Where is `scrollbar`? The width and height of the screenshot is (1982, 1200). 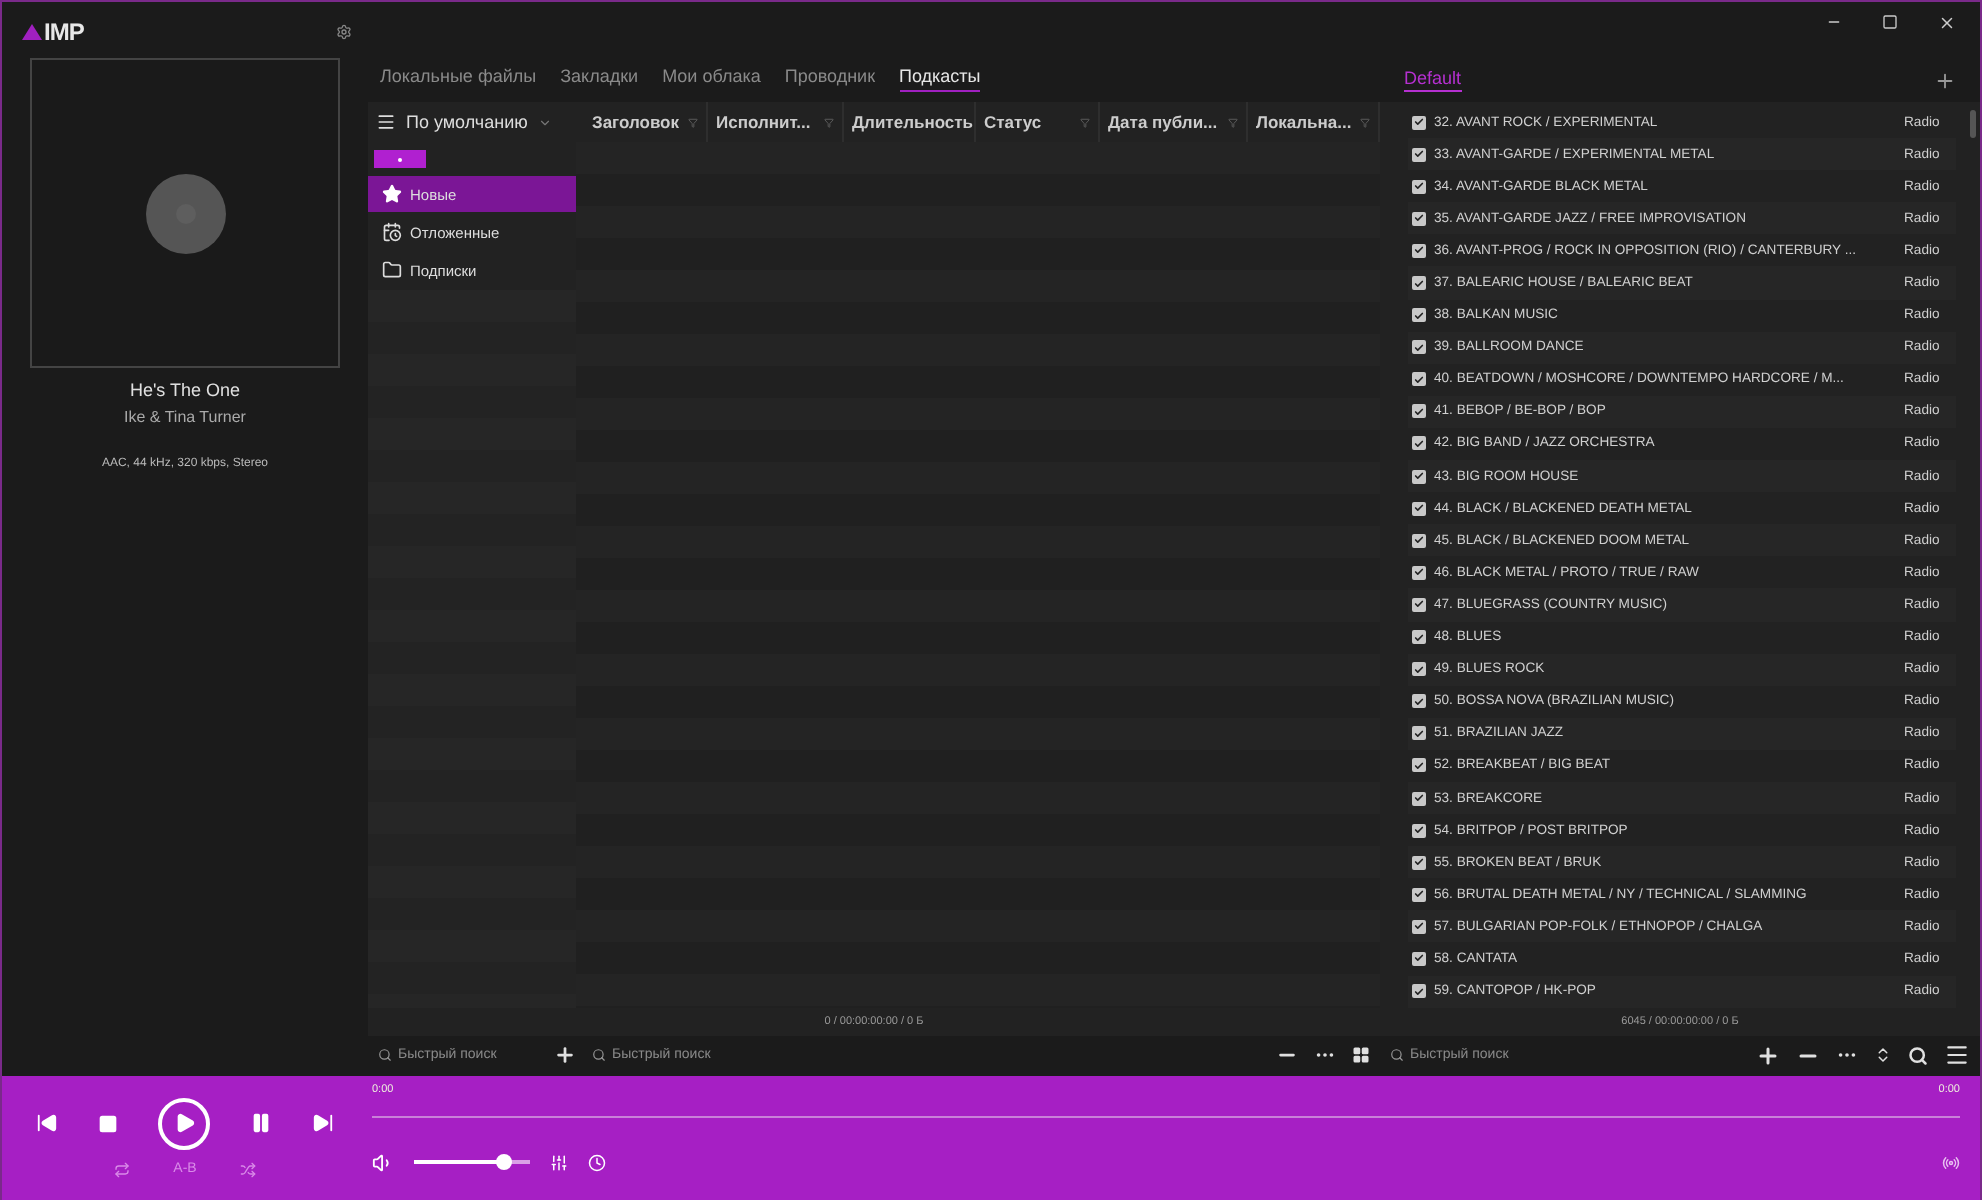
scrollbar is located at coordinates (1973, 124).